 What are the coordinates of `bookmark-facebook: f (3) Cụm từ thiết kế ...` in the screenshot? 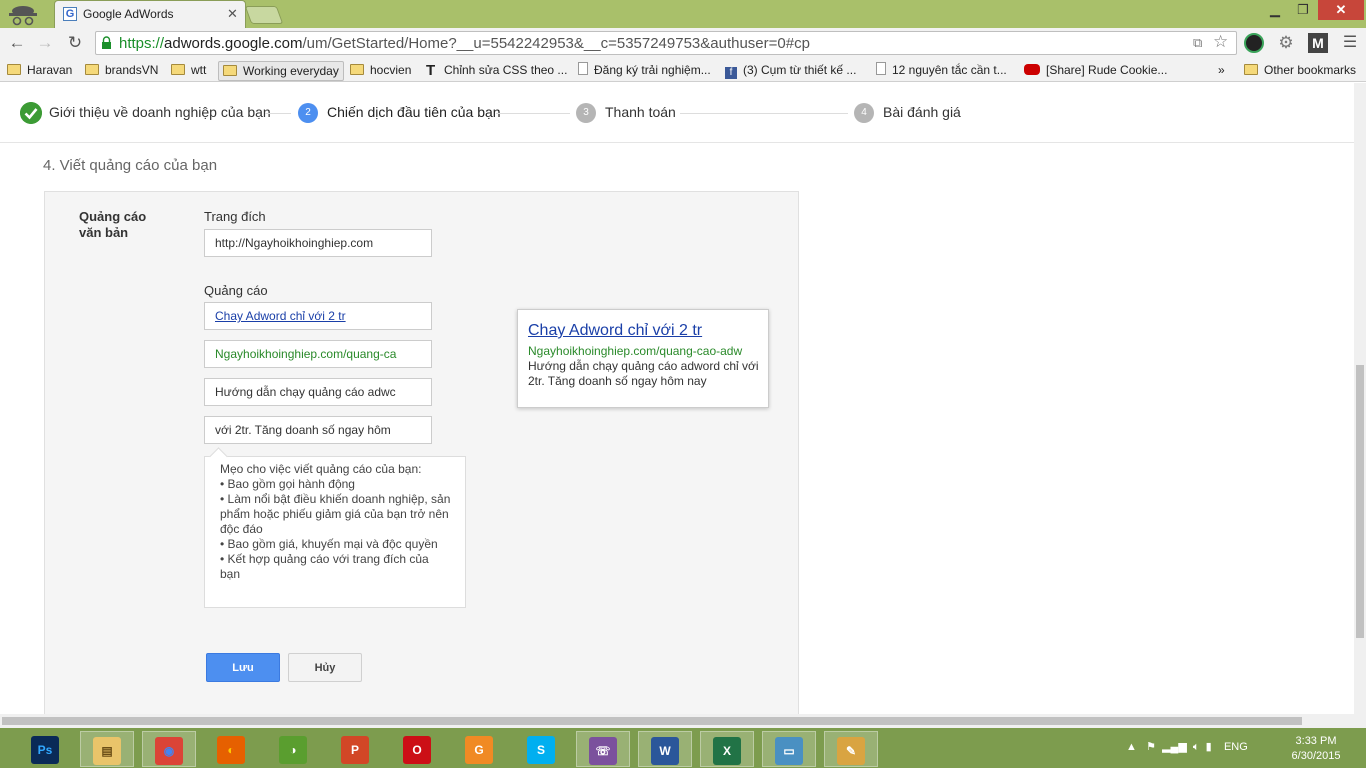 It's located at (790, 70).